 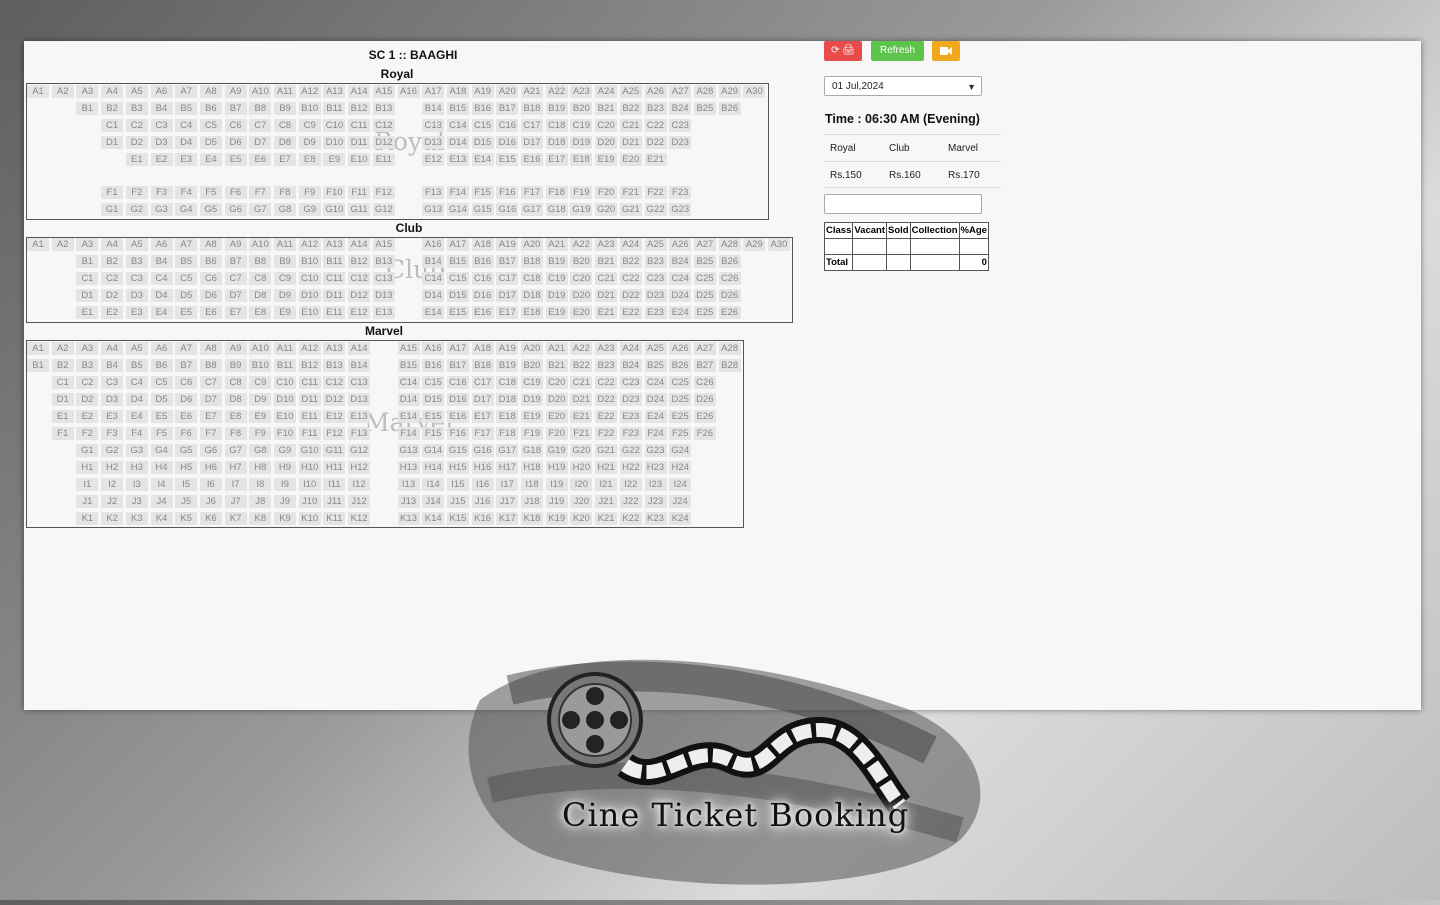 I want to click on seat: D13, so click(x=383, y=295).